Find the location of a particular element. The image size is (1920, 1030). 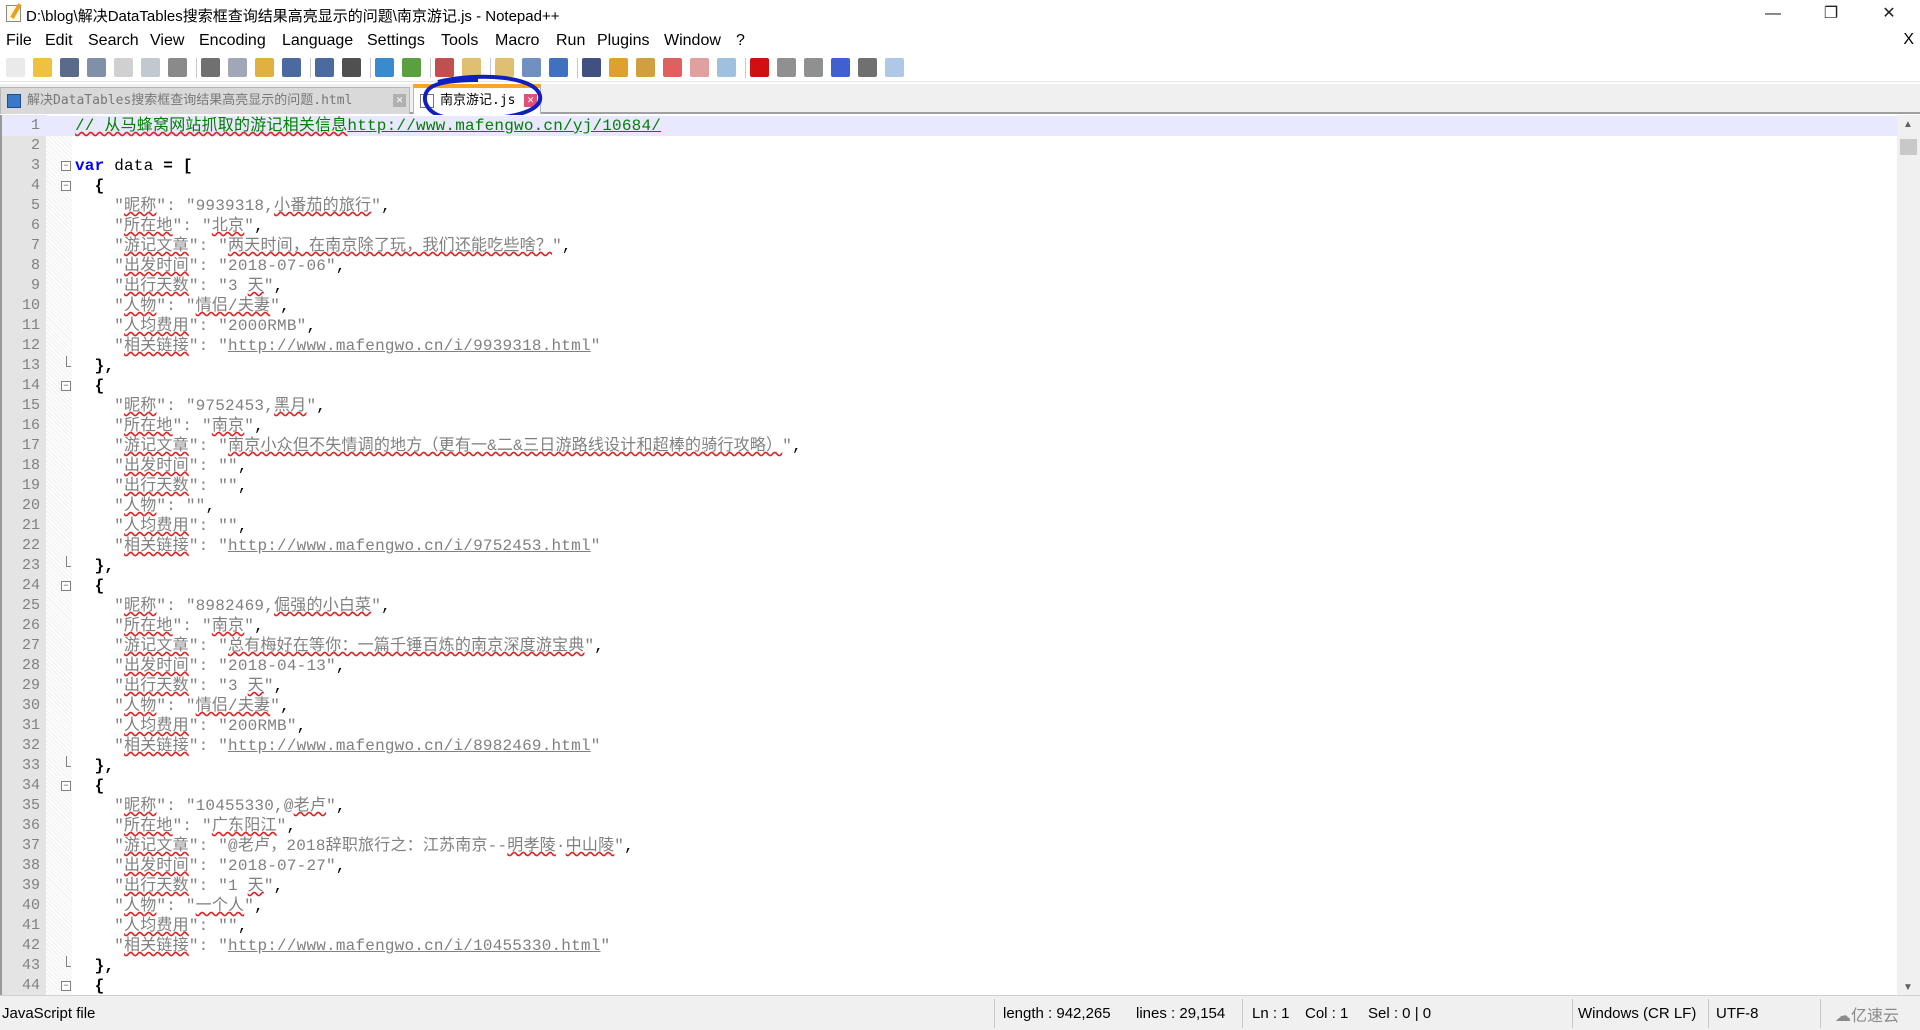

code-line: 29 "出行天数": "3 天", is located at coordinates (949, 686).